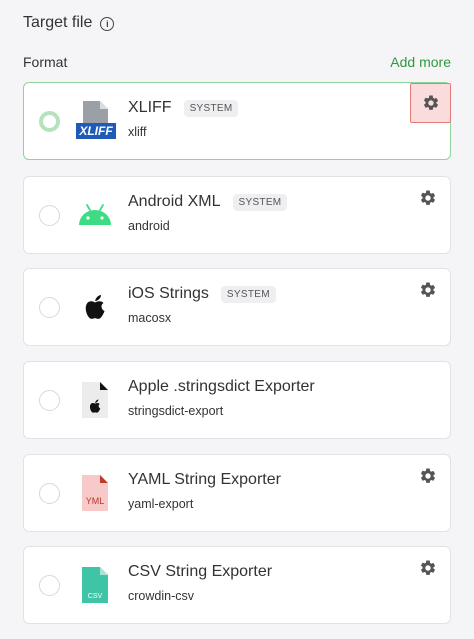 This screenshot has height=639, width=474. What do you see at coordinates (237, 62) in the screenshot?
I see `format-subheader: Format Add more` at bounding box center [237, 62].